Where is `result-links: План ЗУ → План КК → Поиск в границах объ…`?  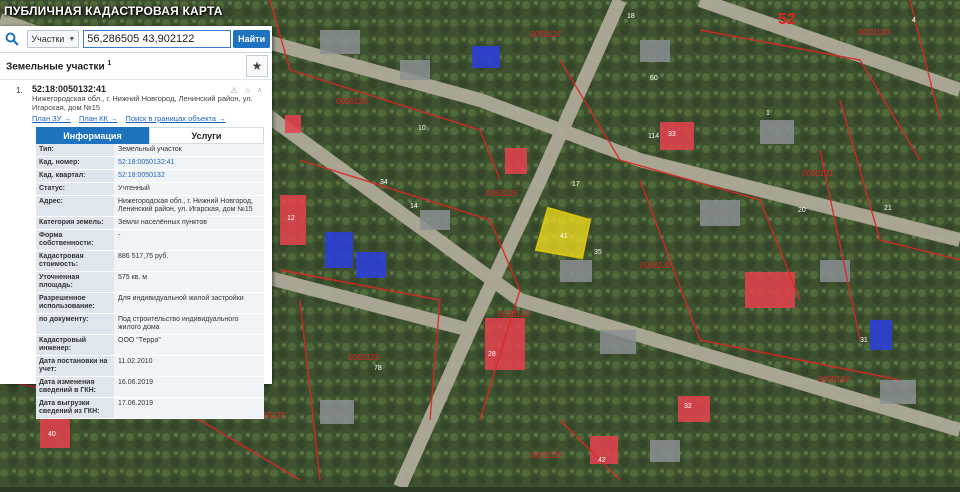
result-links: План ЗУ → План КК → Поиск в границах объ… is located at coordinates (148, 118).